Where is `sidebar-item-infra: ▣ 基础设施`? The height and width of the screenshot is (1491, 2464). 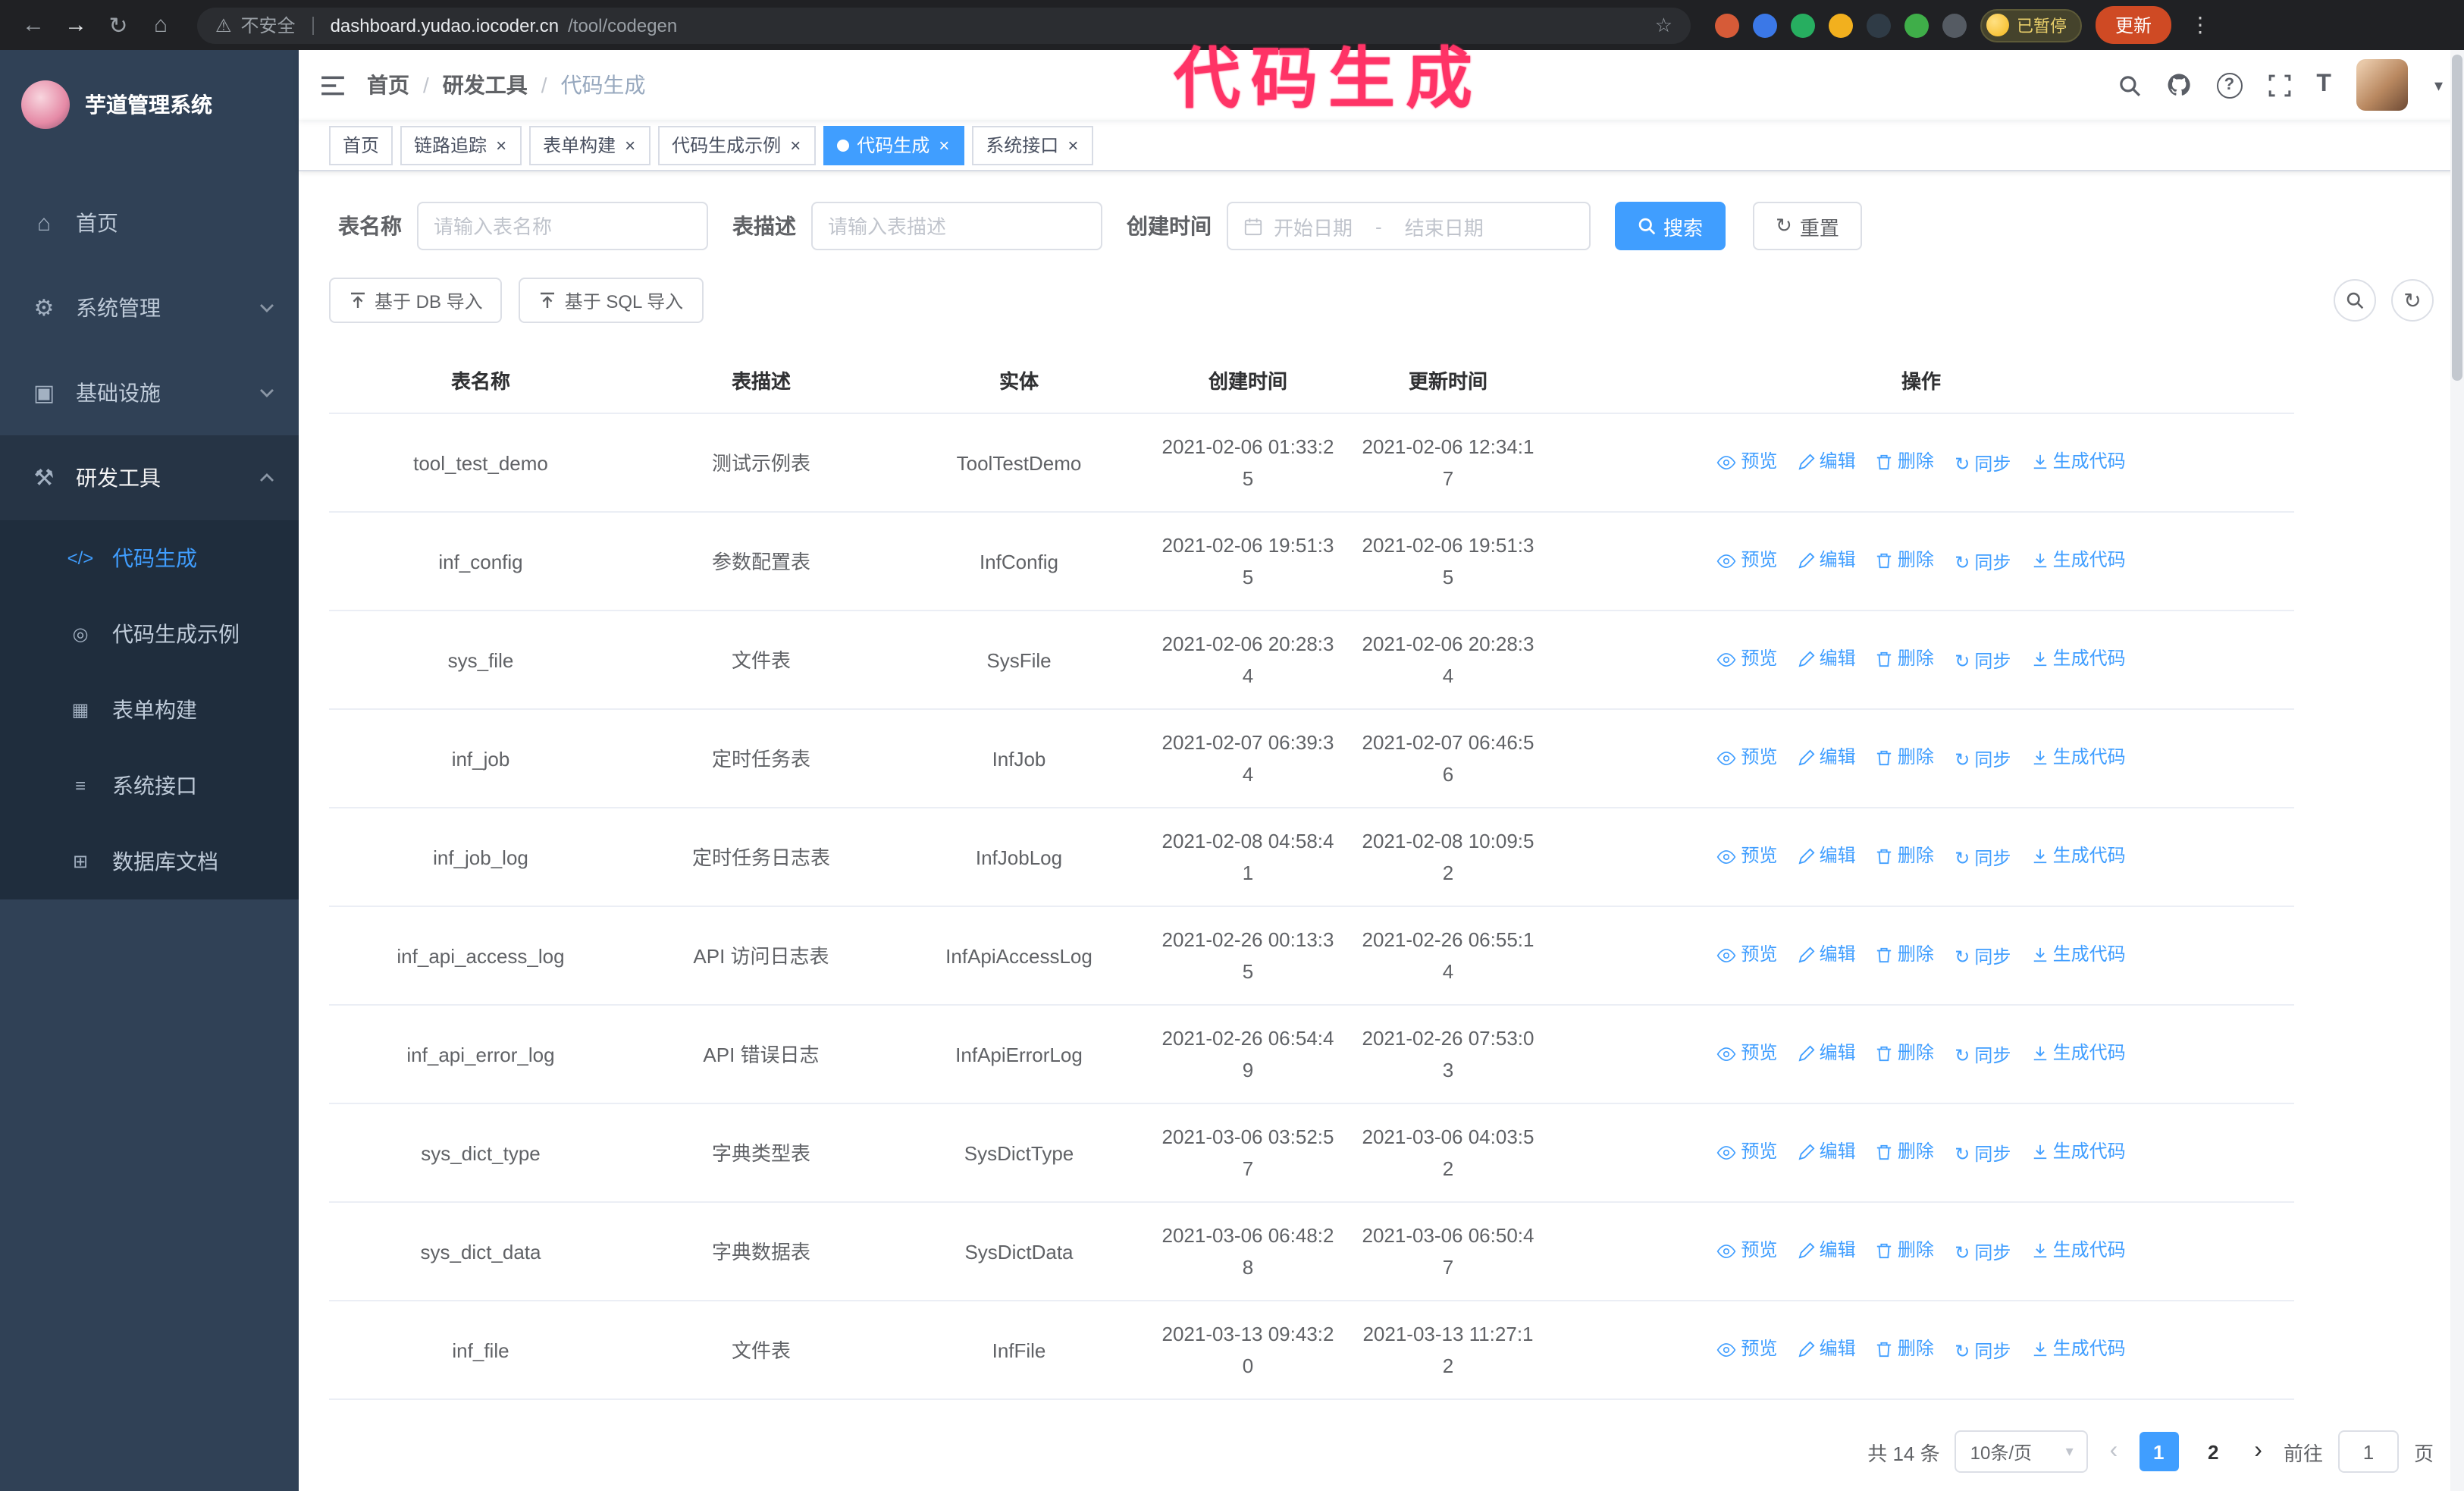 sidebar-item-infra: ▣ 基础设施 is located at coordinates (150, 392).